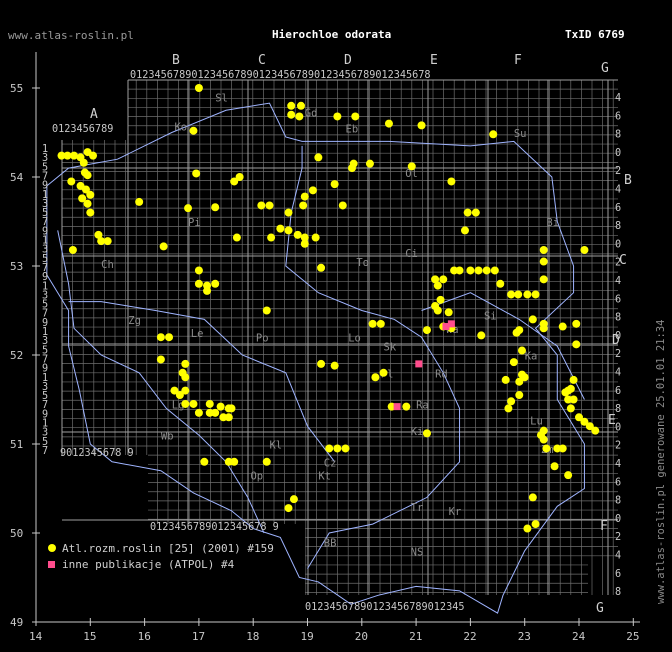 The image size is (672, 652). What do you see at coordinates (16, 88) in the screenshot?
I see `y-tick-label: 55` at bounding box center [16, 88].